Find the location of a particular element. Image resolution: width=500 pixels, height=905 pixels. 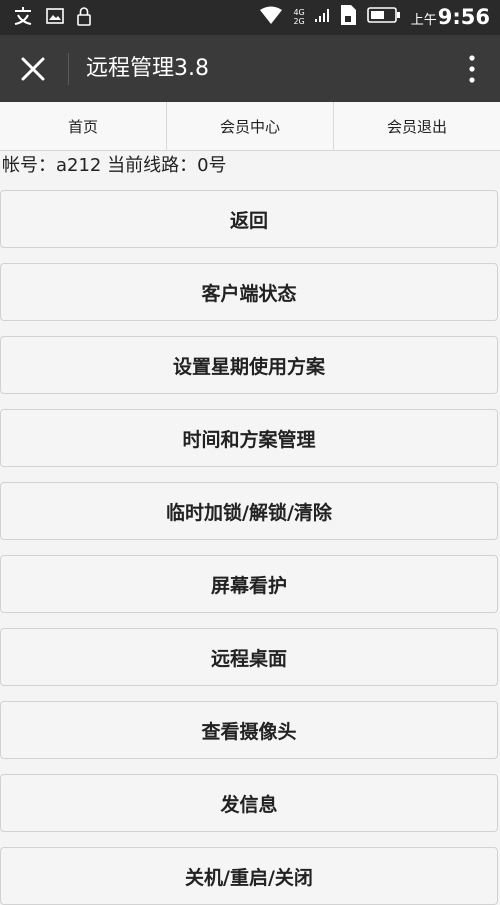

image-notification-icon is located at coordinates (55, 18).